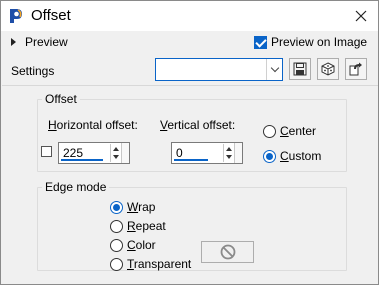 The width and height of the screenshot is (379, 285). What do you see at coordinates (207, 153) in the screenshot?
I see `vertical-offset-spinner: 0` at bounding box center [207, 153].